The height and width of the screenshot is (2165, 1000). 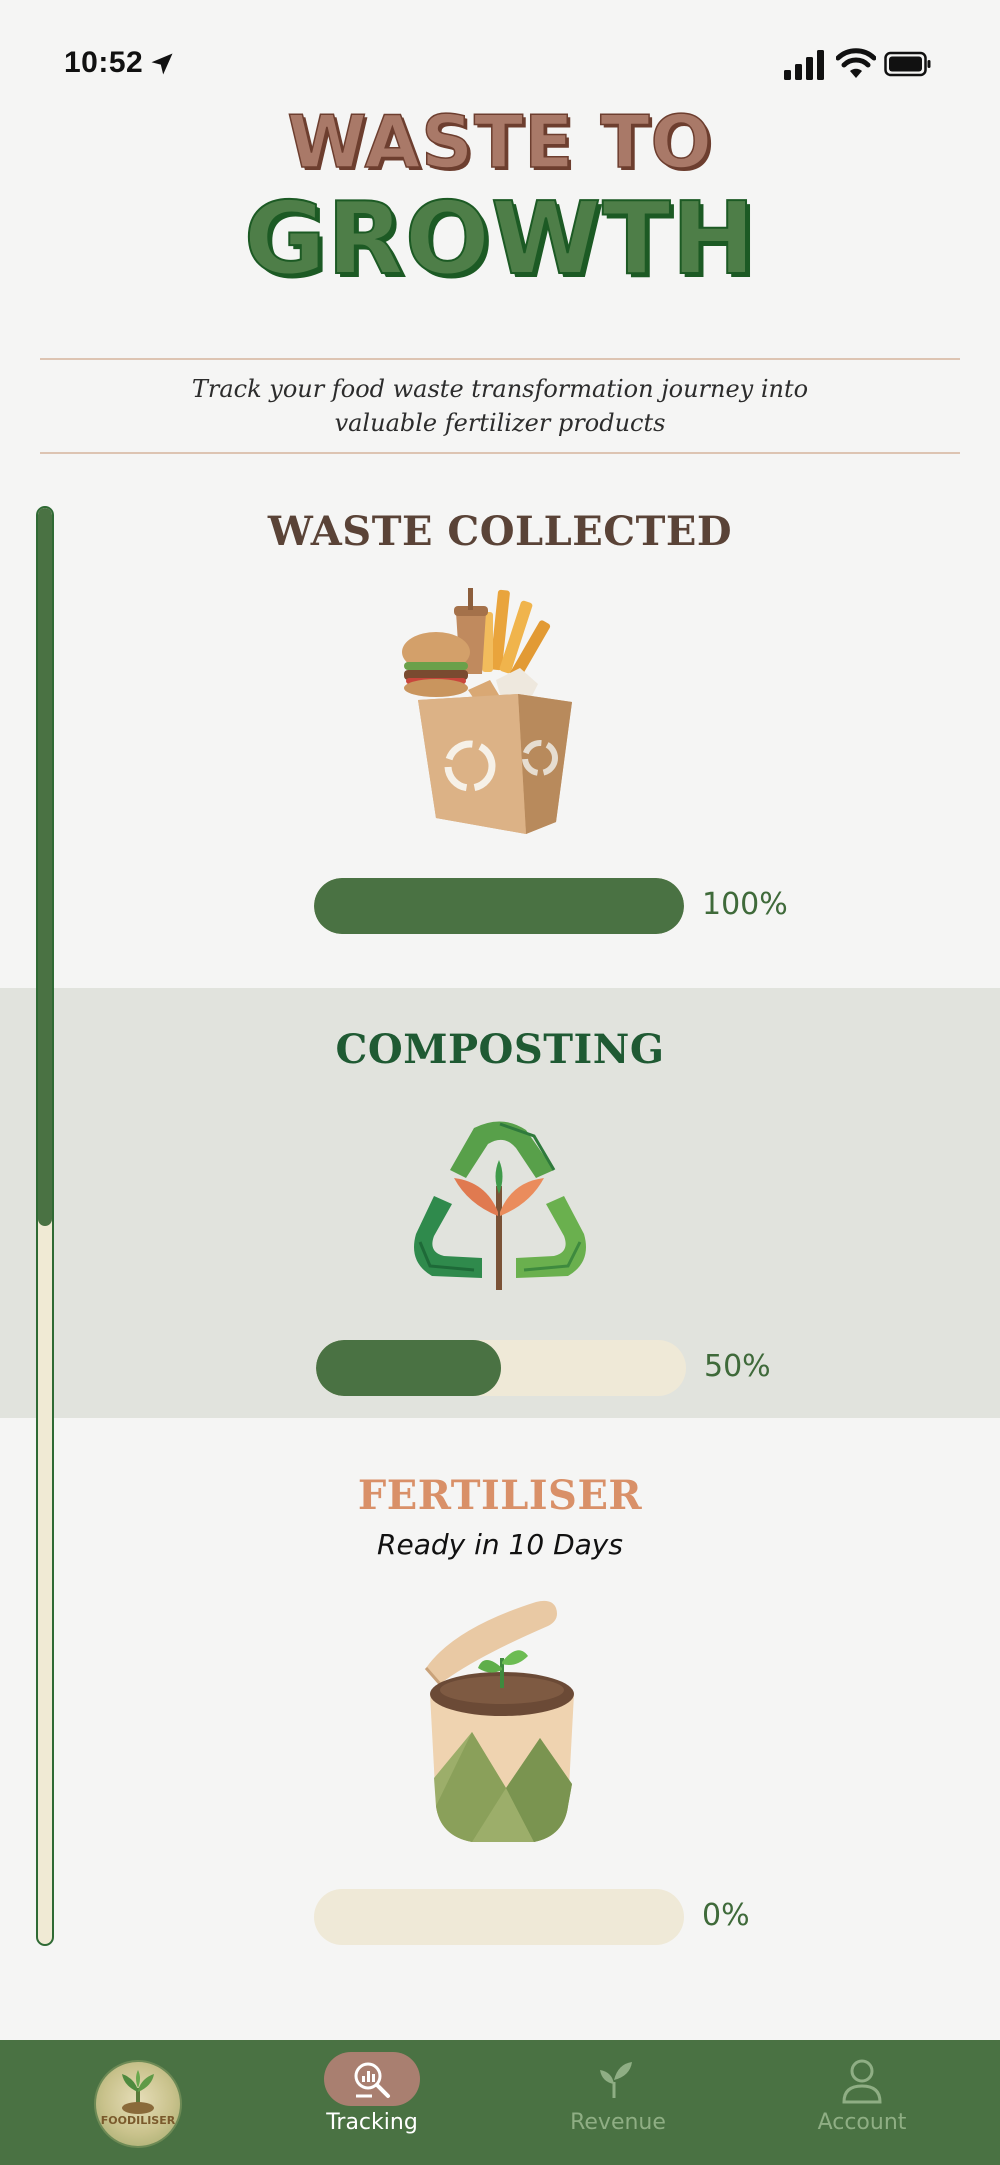 I want to click on stage-progress-bar-waste-collected, so click(x=499, y=906).